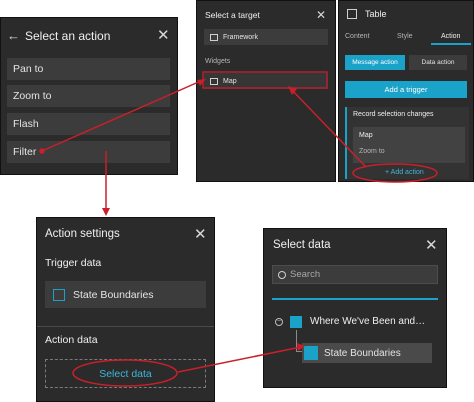 Image resolution: width=474 pixels, height=402 pixels. I want to click on action-item-label: Zoom to, so click(32, 96).